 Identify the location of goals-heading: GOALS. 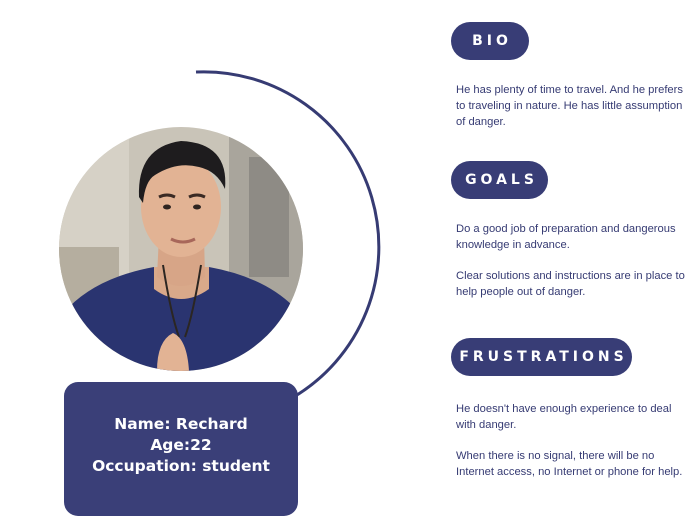
(499, 180).